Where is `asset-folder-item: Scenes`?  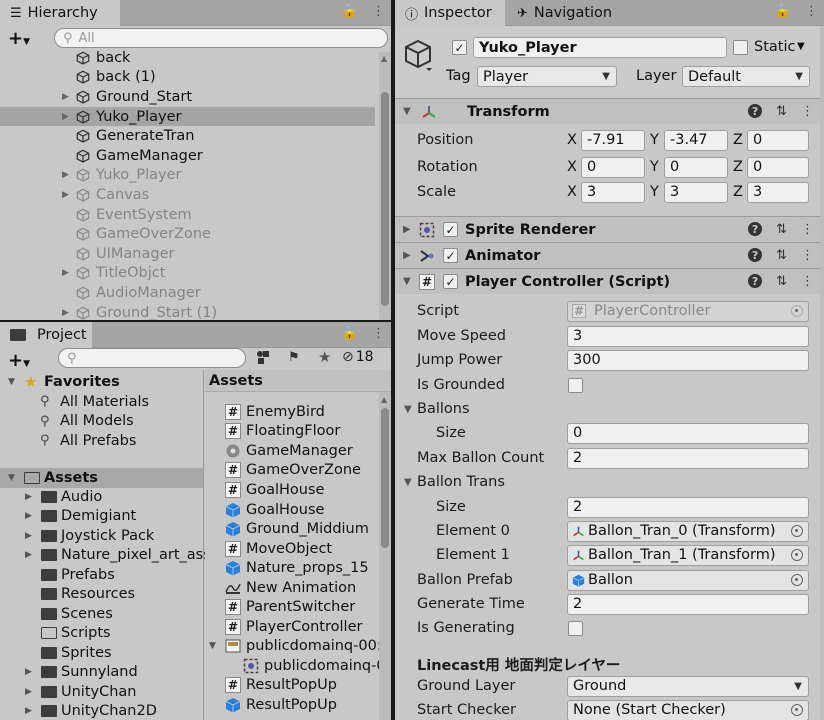
asset-folder-item: Scenes is located at coordinates (101, 614).